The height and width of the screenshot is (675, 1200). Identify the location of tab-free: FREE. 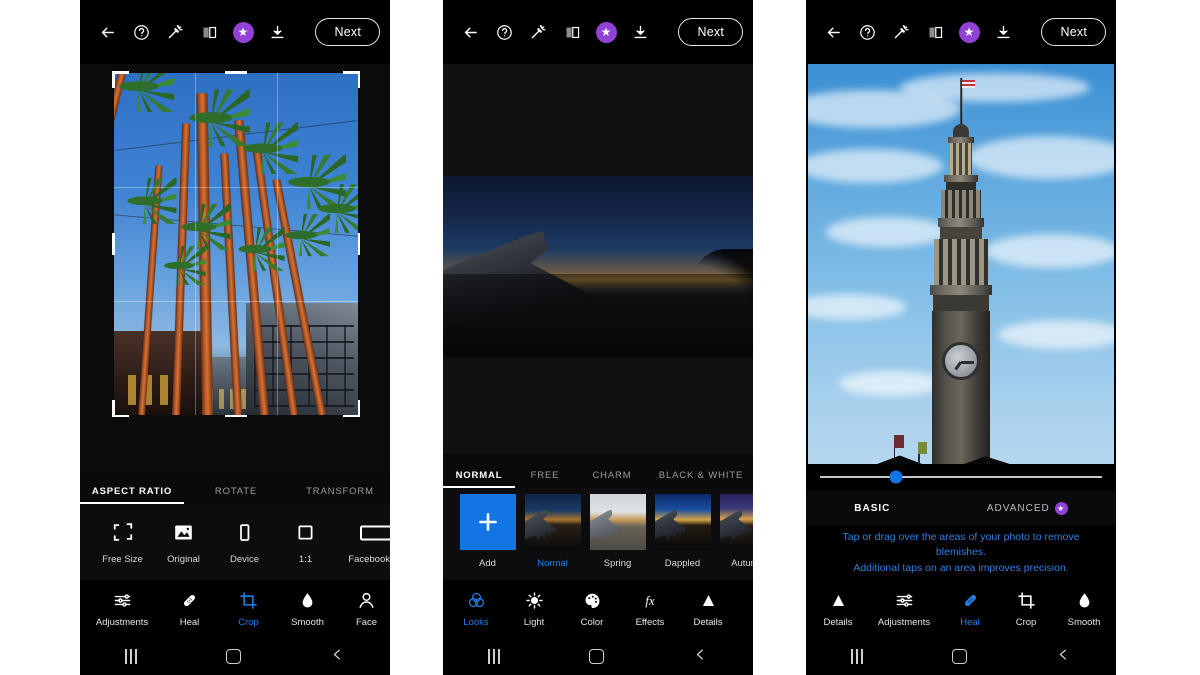
(545, 479).